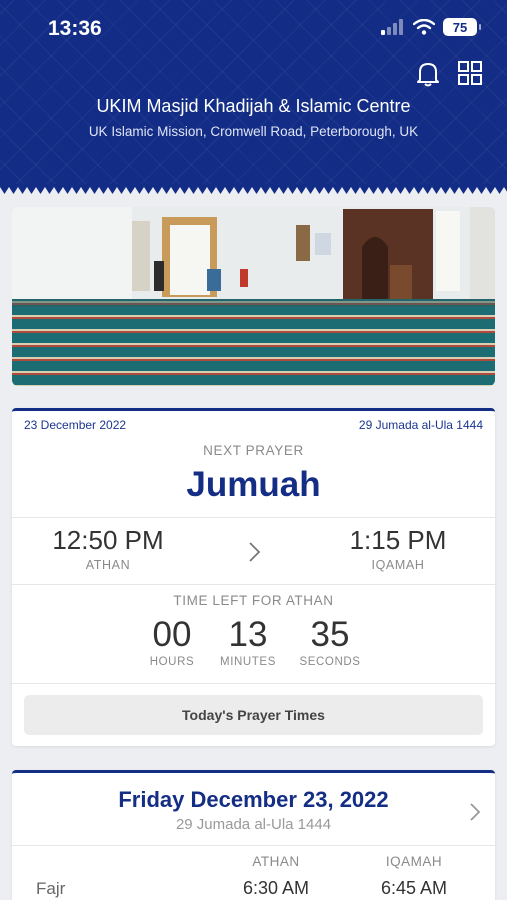 This screenshot has width=507, height=900. I want to click on prayer-row-iqamah: 6:45 AM, so click(414, 888).